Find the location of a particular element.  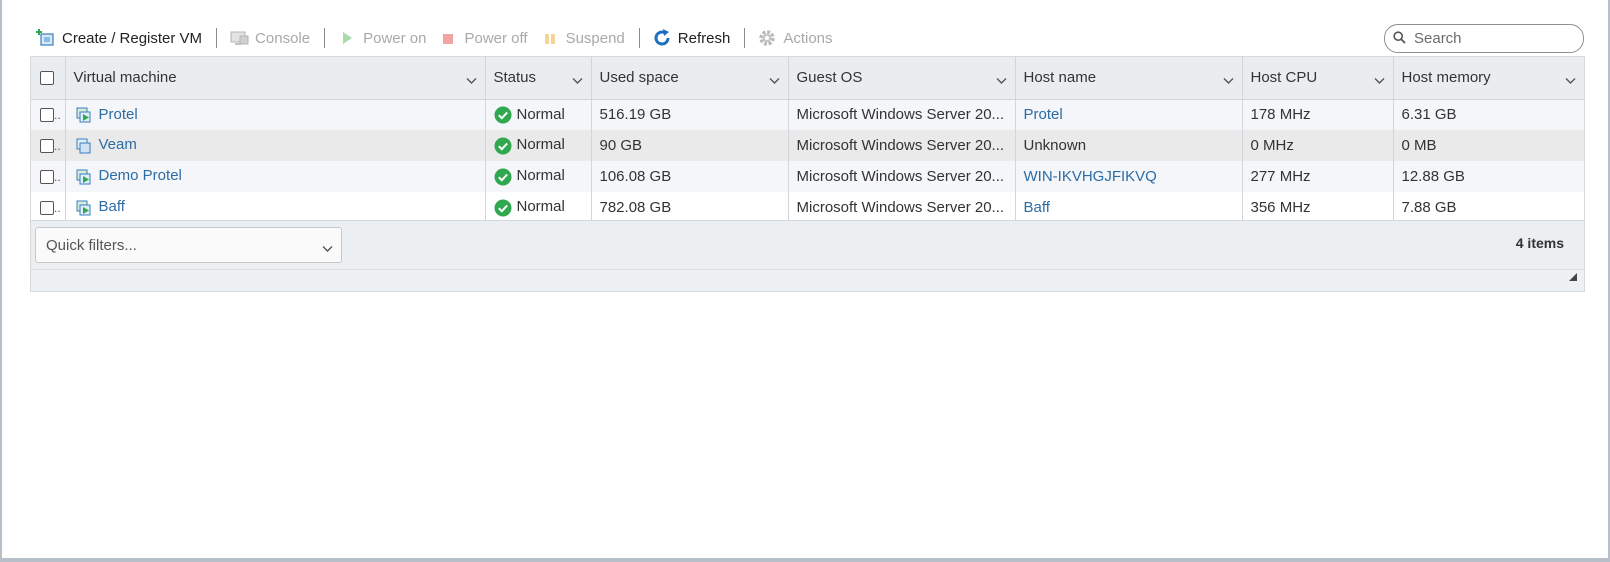

suspend-button: Suspend is located at coordinates (584, 38).